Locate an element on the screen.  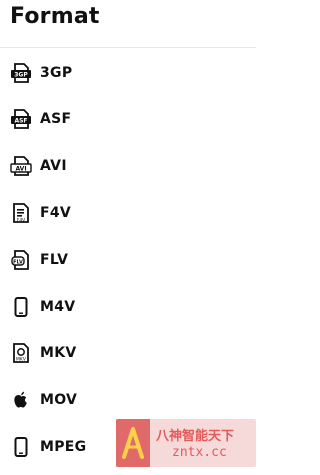
format-label: MOV is located at coordinates (59, 400).